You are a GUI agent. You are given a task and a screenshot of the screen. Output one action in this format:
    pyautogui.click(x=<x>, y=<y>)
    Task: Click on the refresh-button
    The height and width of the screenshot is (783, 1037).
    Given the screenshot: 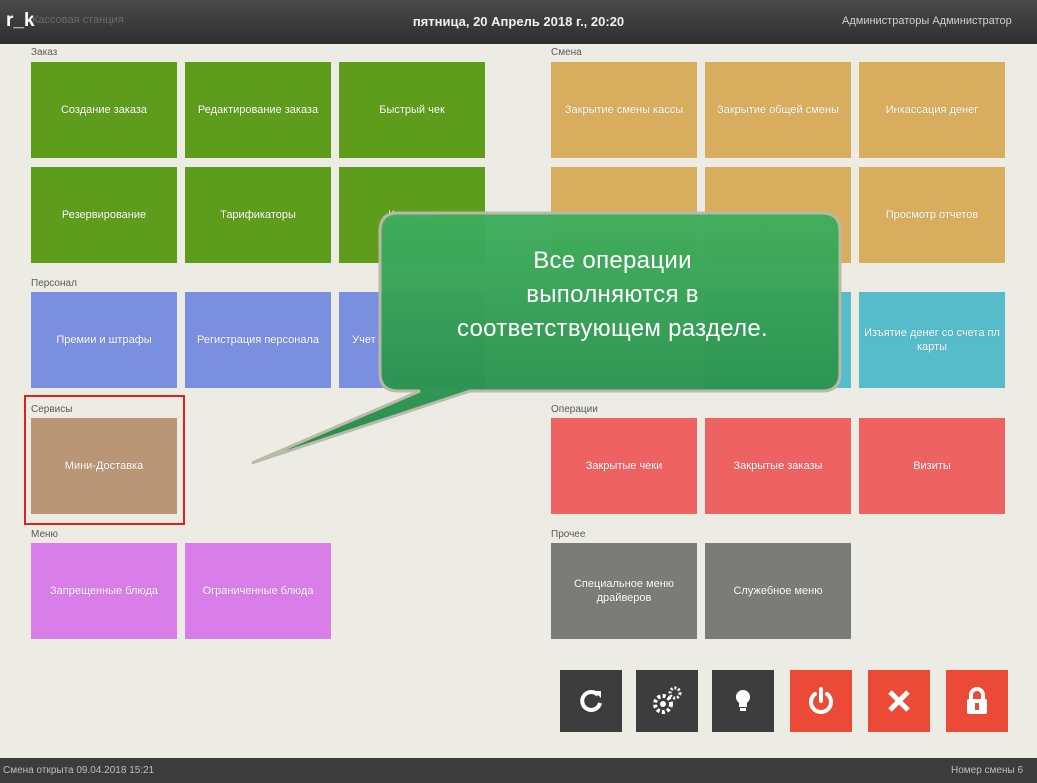 What is the action you would take?
    pyautogui.click(x=591, y=701)
    